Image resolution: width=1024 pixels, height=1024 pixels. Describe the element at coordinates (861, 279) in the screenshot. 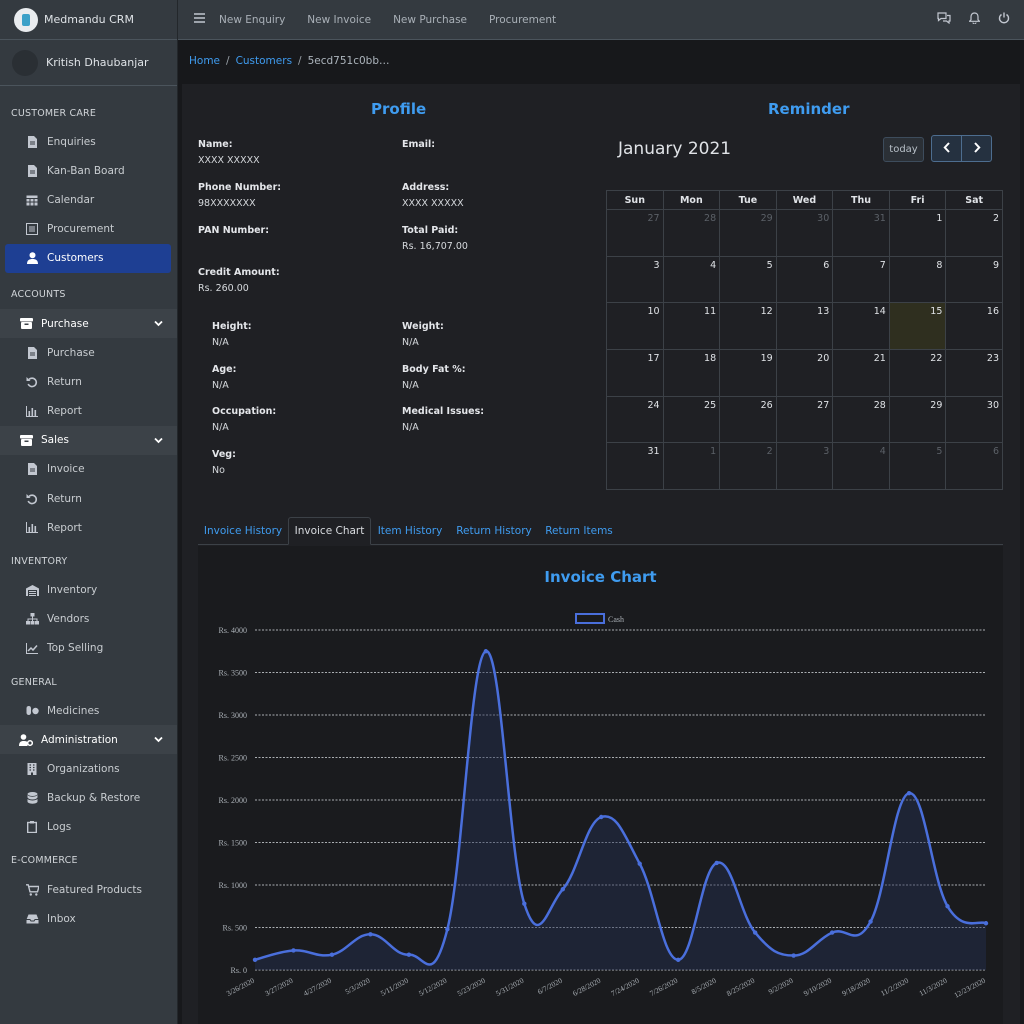

I see `calendar-day: 7` at that location.